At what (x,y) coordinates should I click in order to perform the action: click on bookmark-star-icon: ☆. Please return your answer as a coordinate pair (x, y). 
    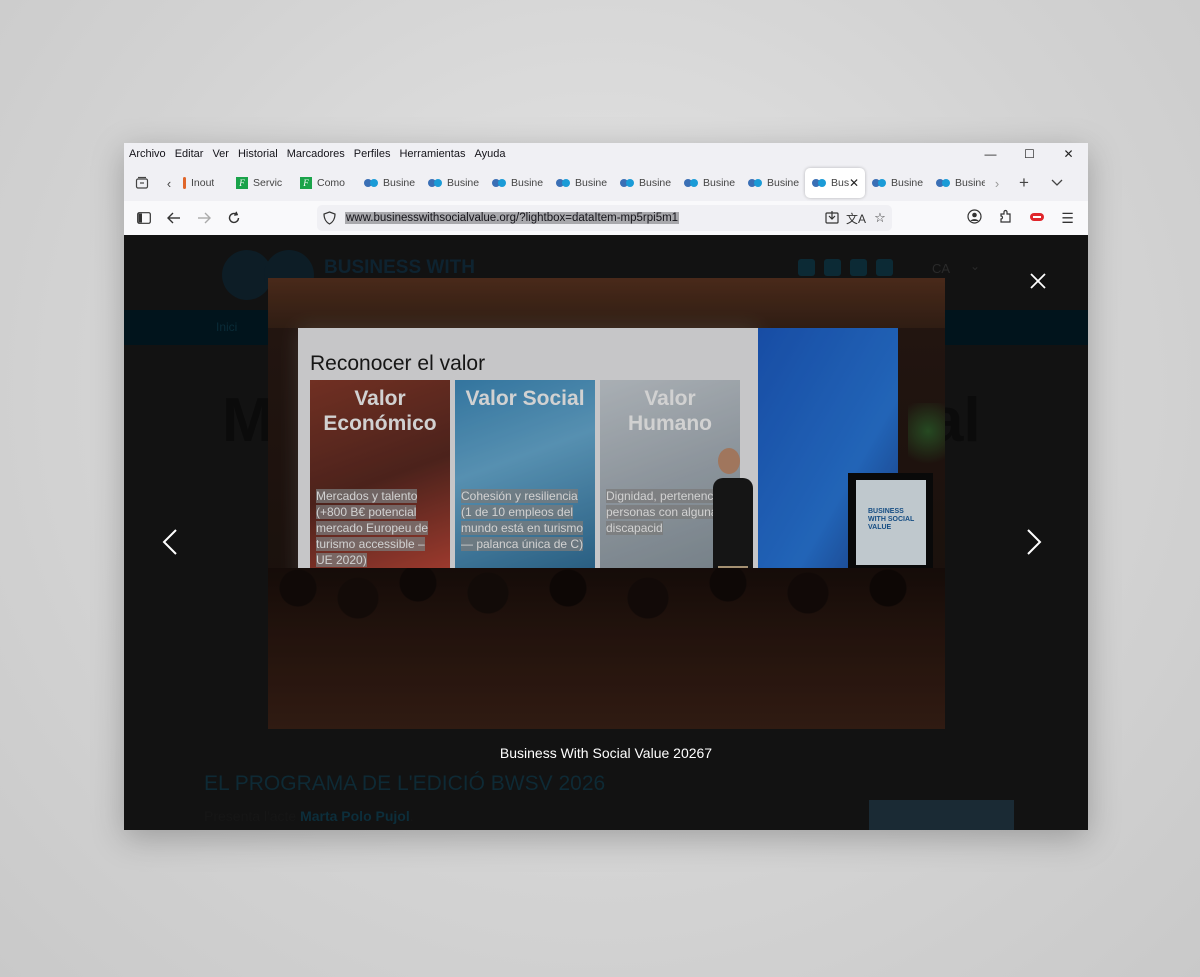
    Looking at the image, I should click on (880, 218).